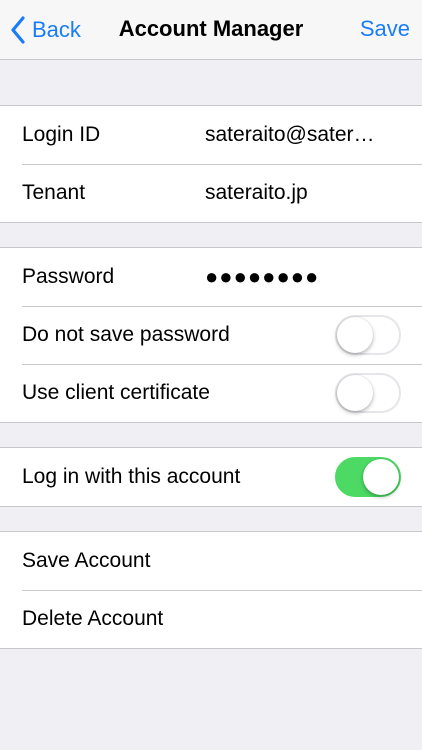 Image resolution: width=422 pixels, height=750 pixels. Describe the element at coordinates (116, 392) in the screenshot. I see `use-client-certificate-label: Use client certificate` at that location.